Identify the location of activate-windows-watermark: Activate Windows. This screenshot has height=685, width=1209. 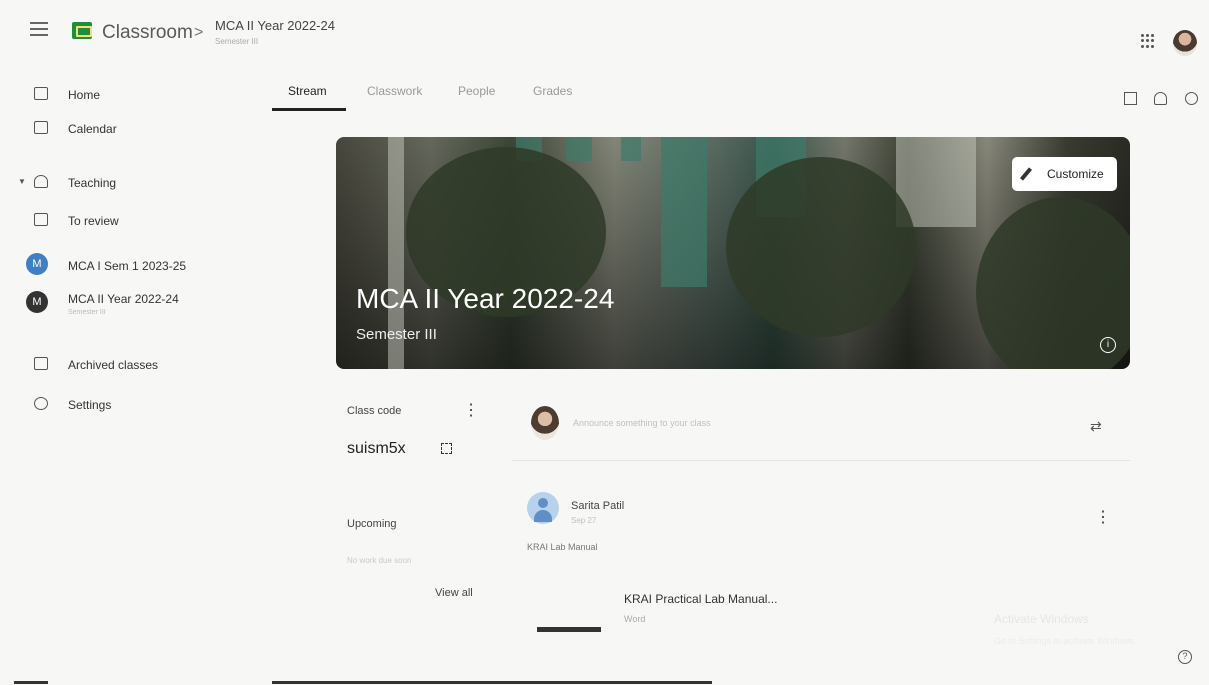
(1041, 619).